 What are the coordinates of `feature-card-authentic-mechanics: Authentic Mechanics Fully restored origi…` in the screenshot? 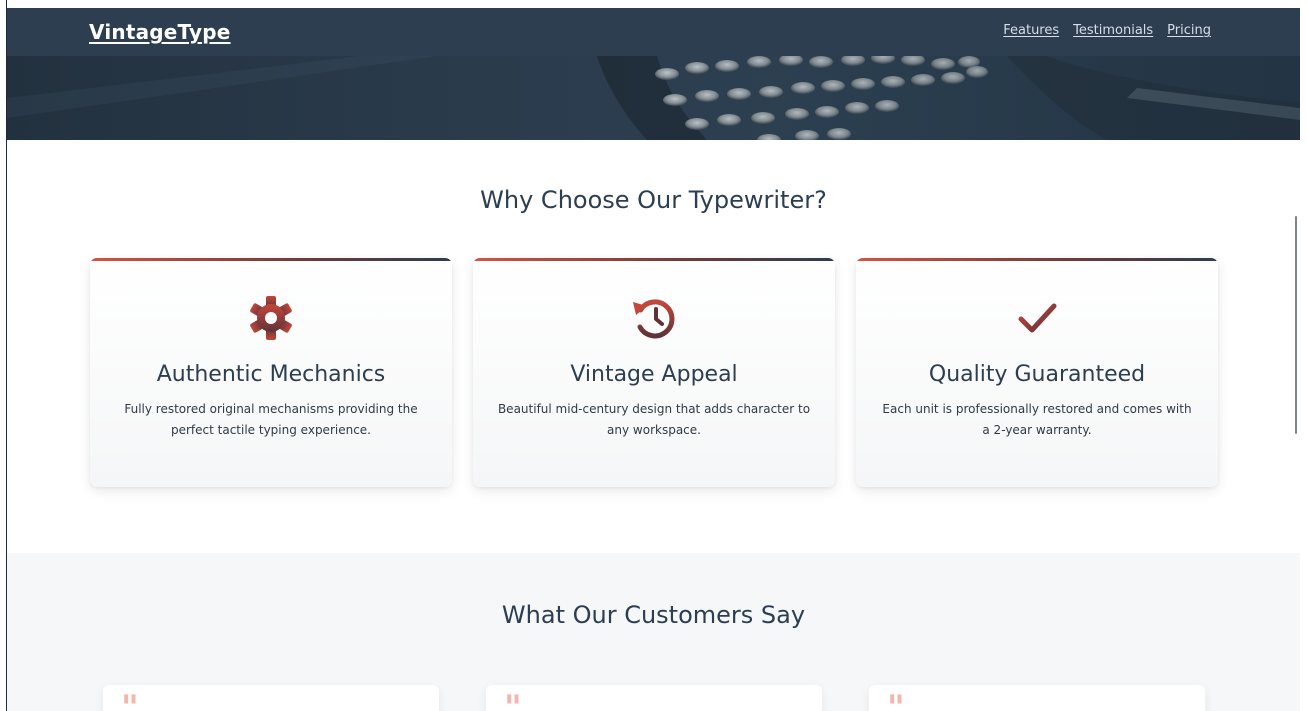 It's located at (271, 372).